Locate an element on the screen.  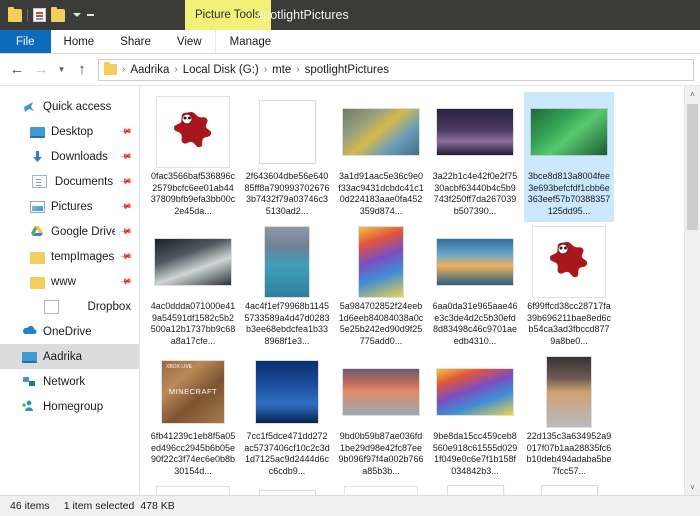
sidebar-item-onedrive: OneDrive is located at coordinates (69, 331).